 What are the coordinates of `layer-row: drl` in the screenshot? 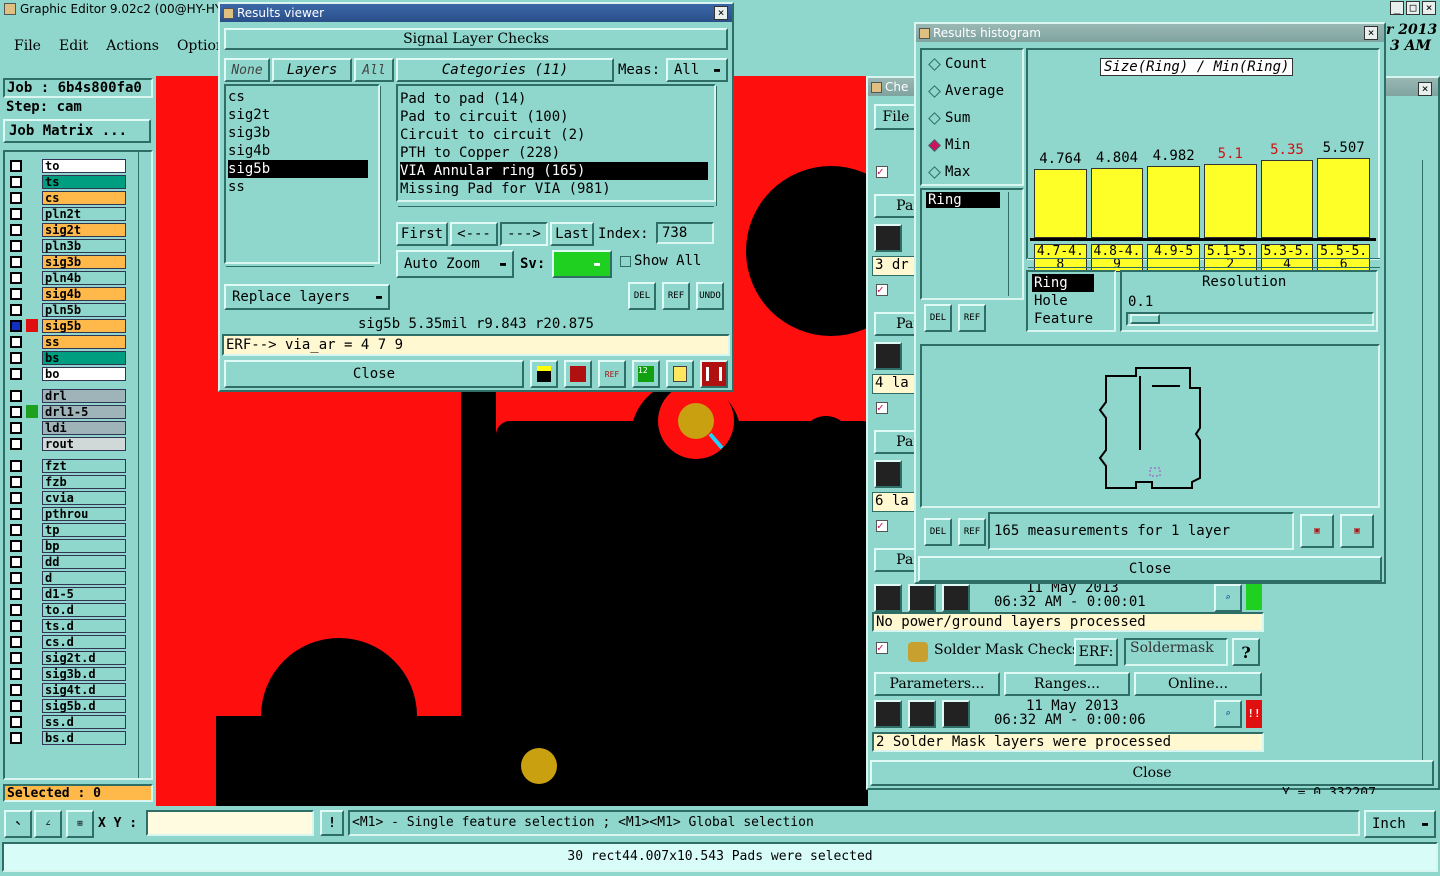 It's located at (68, 395).